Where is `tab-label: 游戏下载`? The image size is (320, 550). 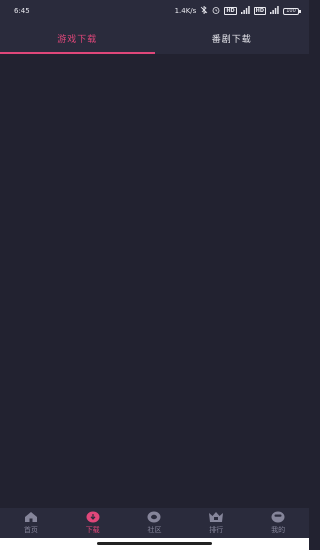 tab-label: 游戏下载 is located at coordinates (77, 39).